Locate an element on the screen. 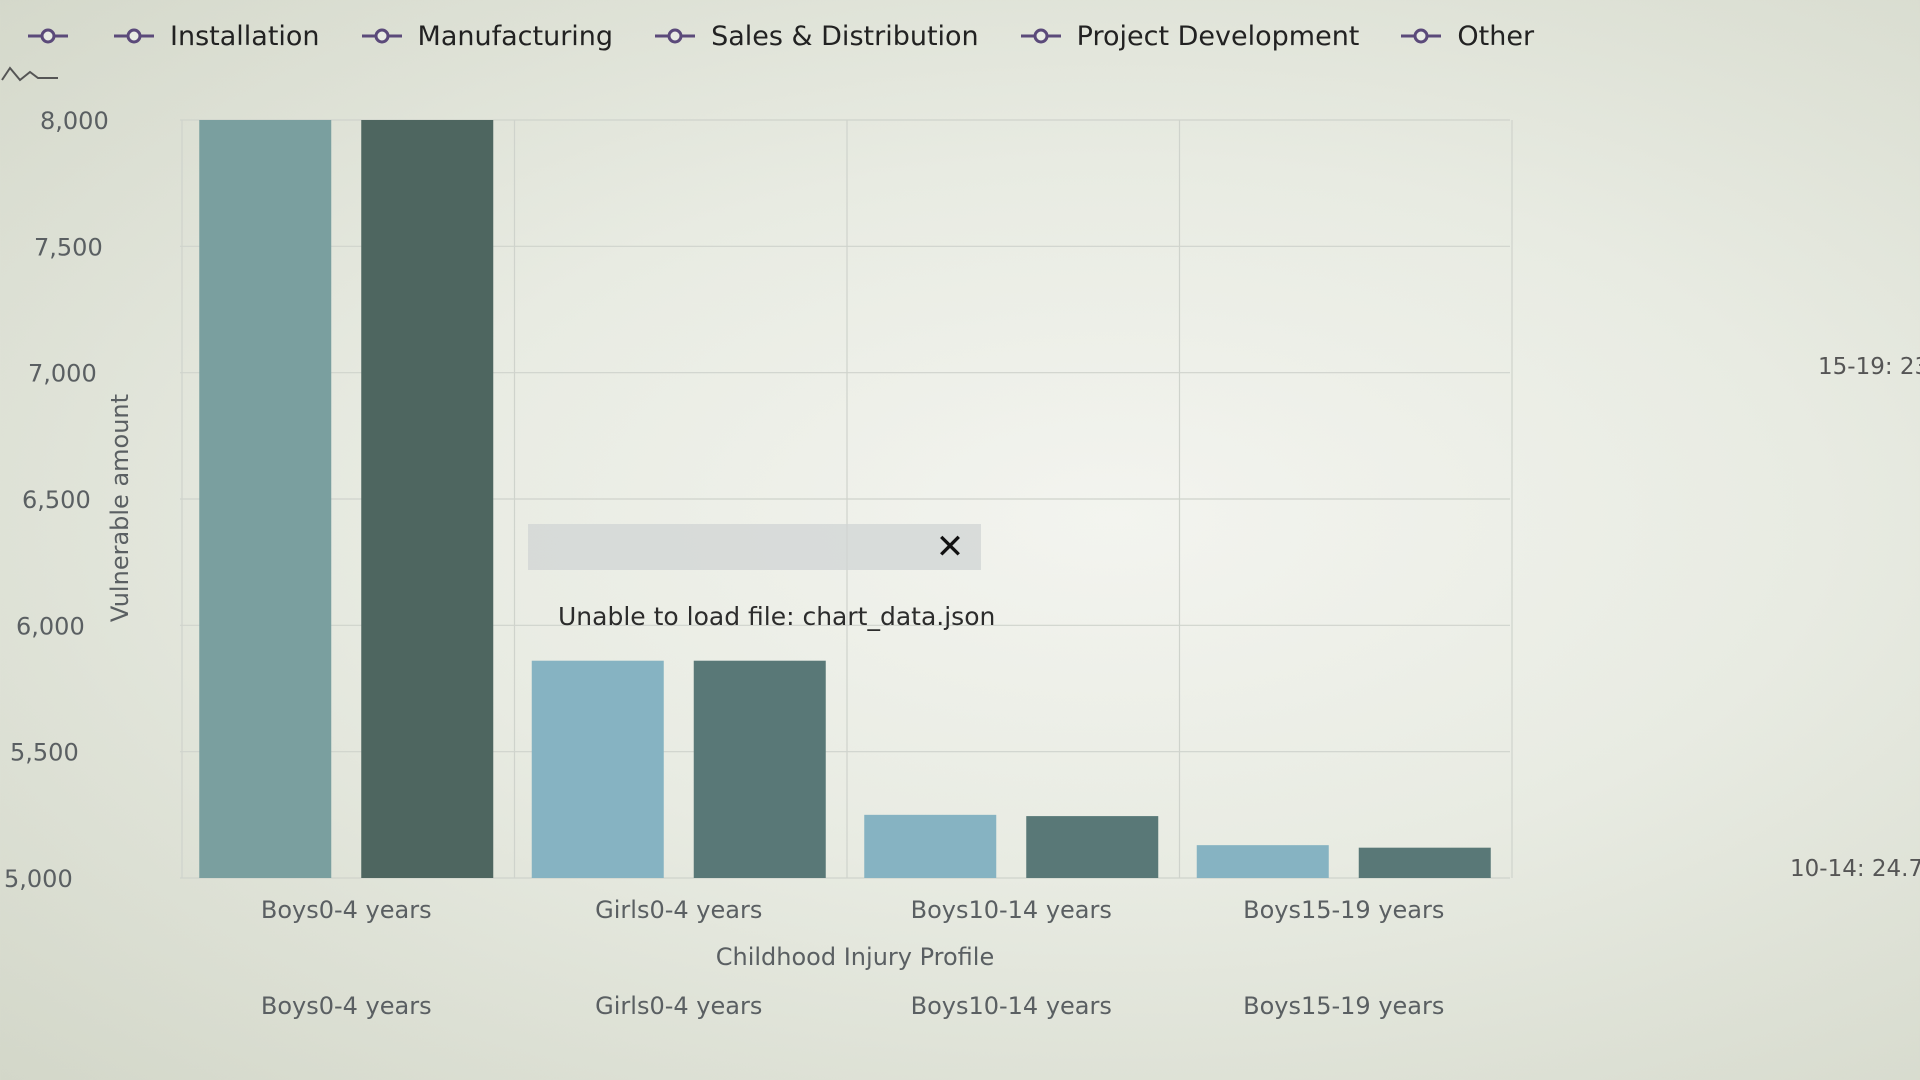  error-message: Unable to load file: chart_data.json is located at coordinates (777, 616).